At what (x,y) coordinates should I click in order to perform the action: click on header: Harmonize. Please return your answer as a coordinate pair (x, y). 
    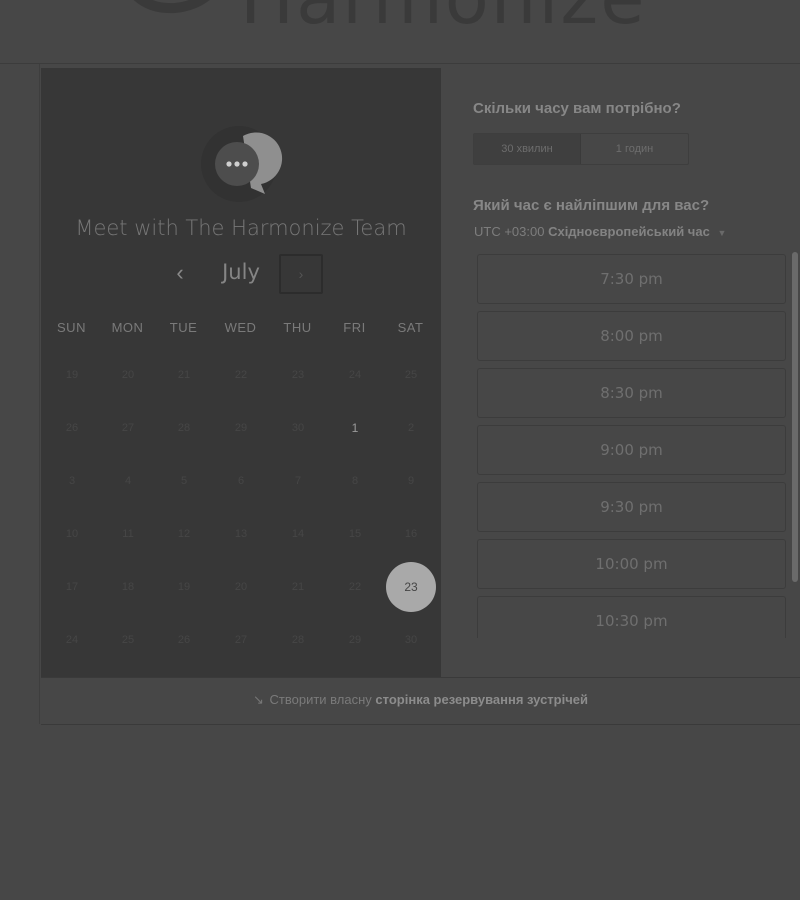
    Looking at the image, I should click on (400, 32).